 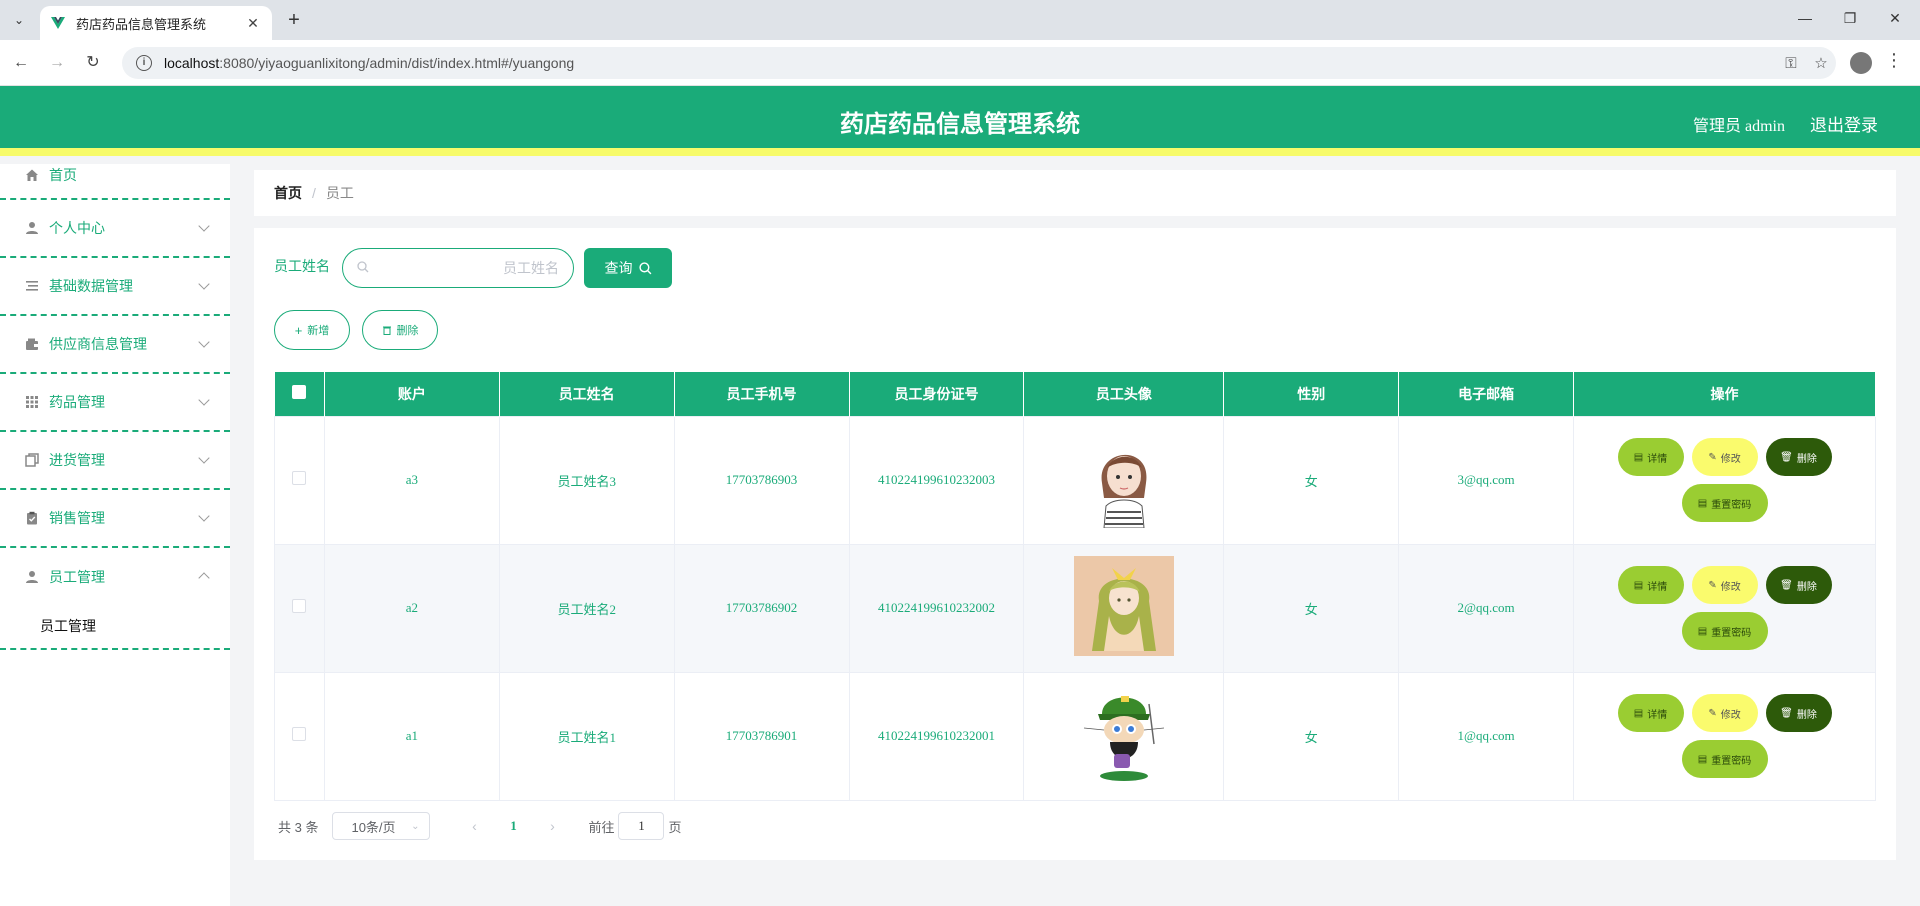 I want to click on page-number-current: 1, so click(x=513, y=826).